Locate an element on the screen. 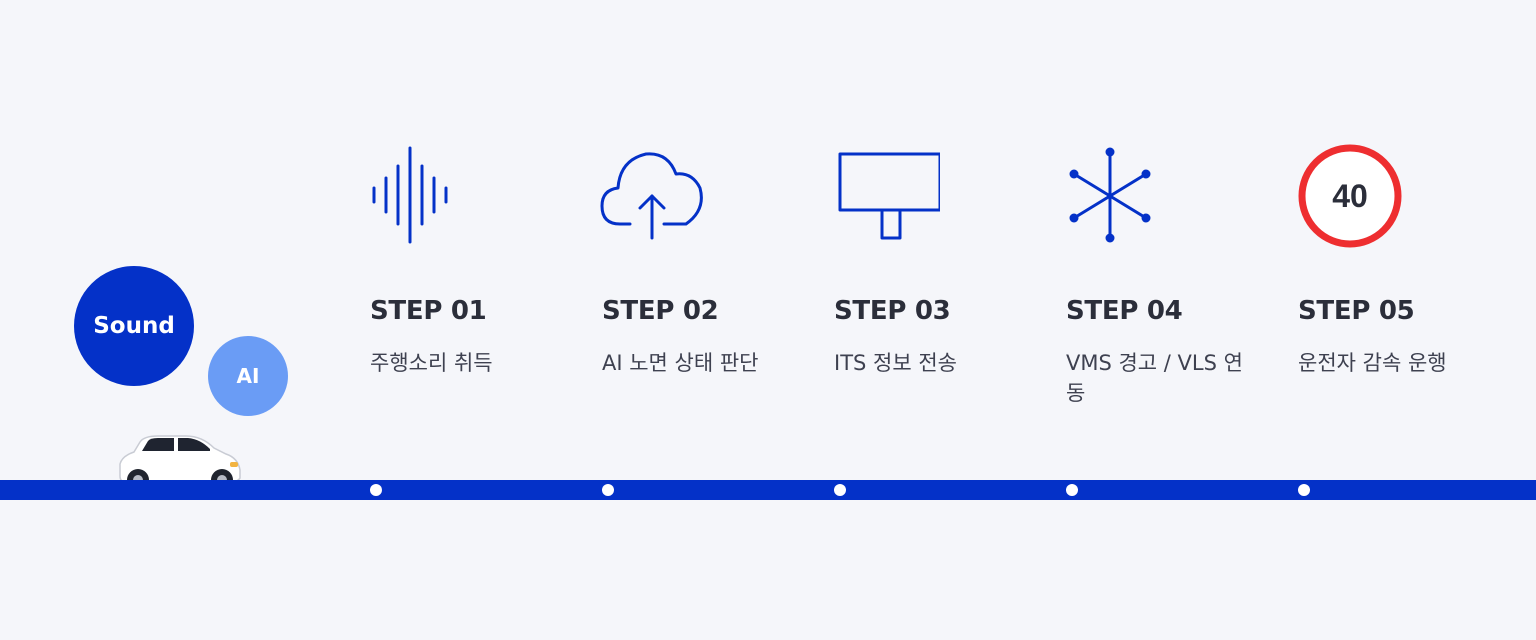 The height and width of the screenshot is (640, 1536). speed-limit-value: 40 is located at coordinates (1350, 196).